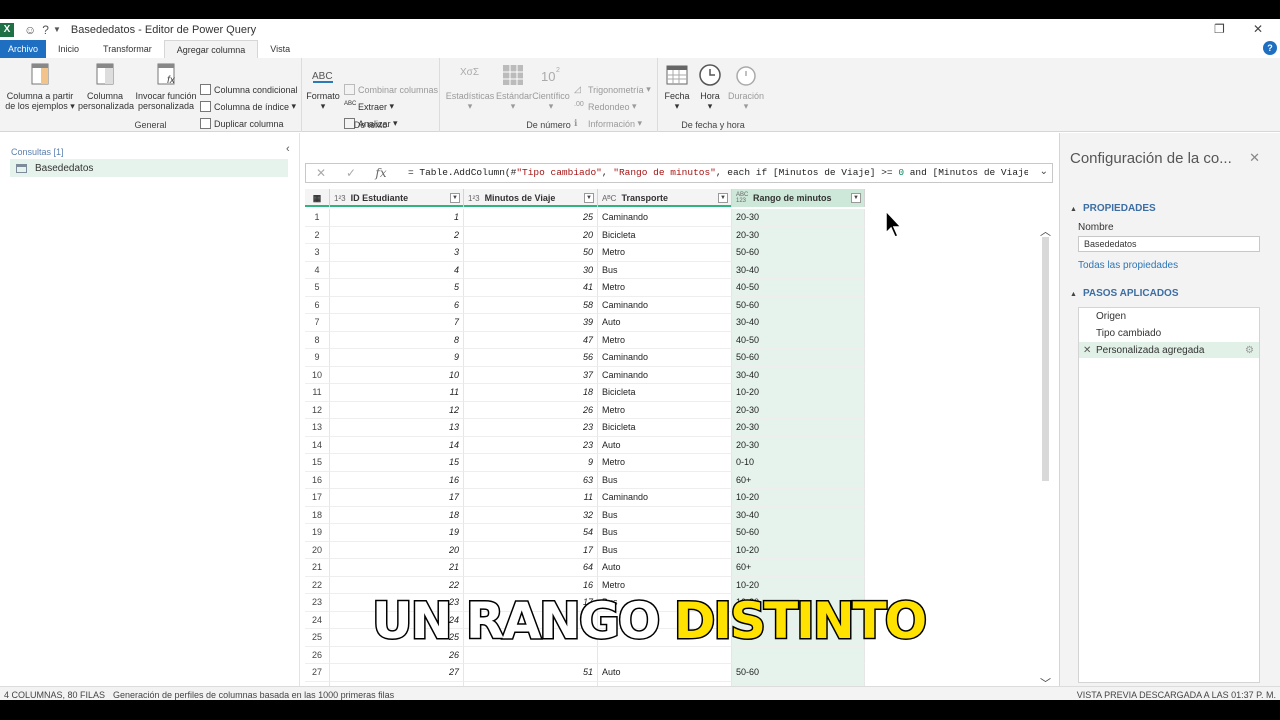  Describe the element at coordinates (531, 218) in the screenshot. I see `cell-minutes: 25` at that location.